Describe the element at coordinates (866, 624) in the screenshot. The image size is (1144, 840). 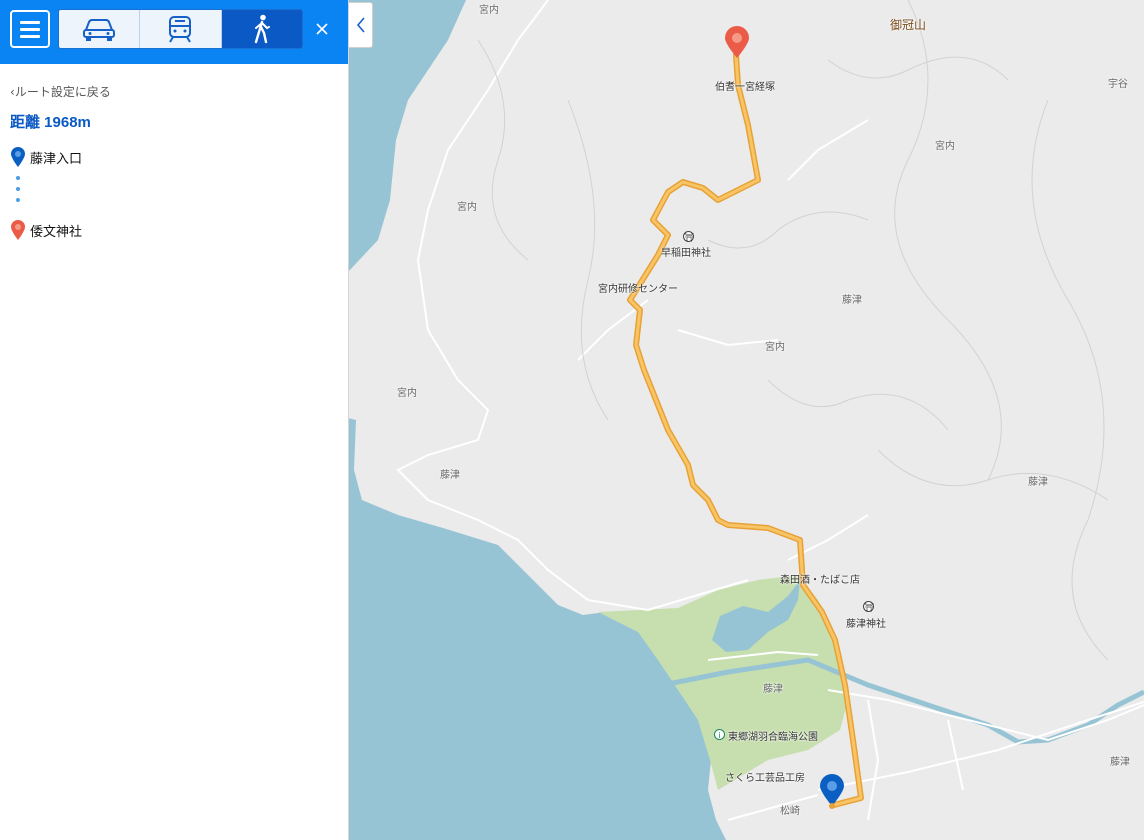
I see `poi-label: 藤津神社` at that location.